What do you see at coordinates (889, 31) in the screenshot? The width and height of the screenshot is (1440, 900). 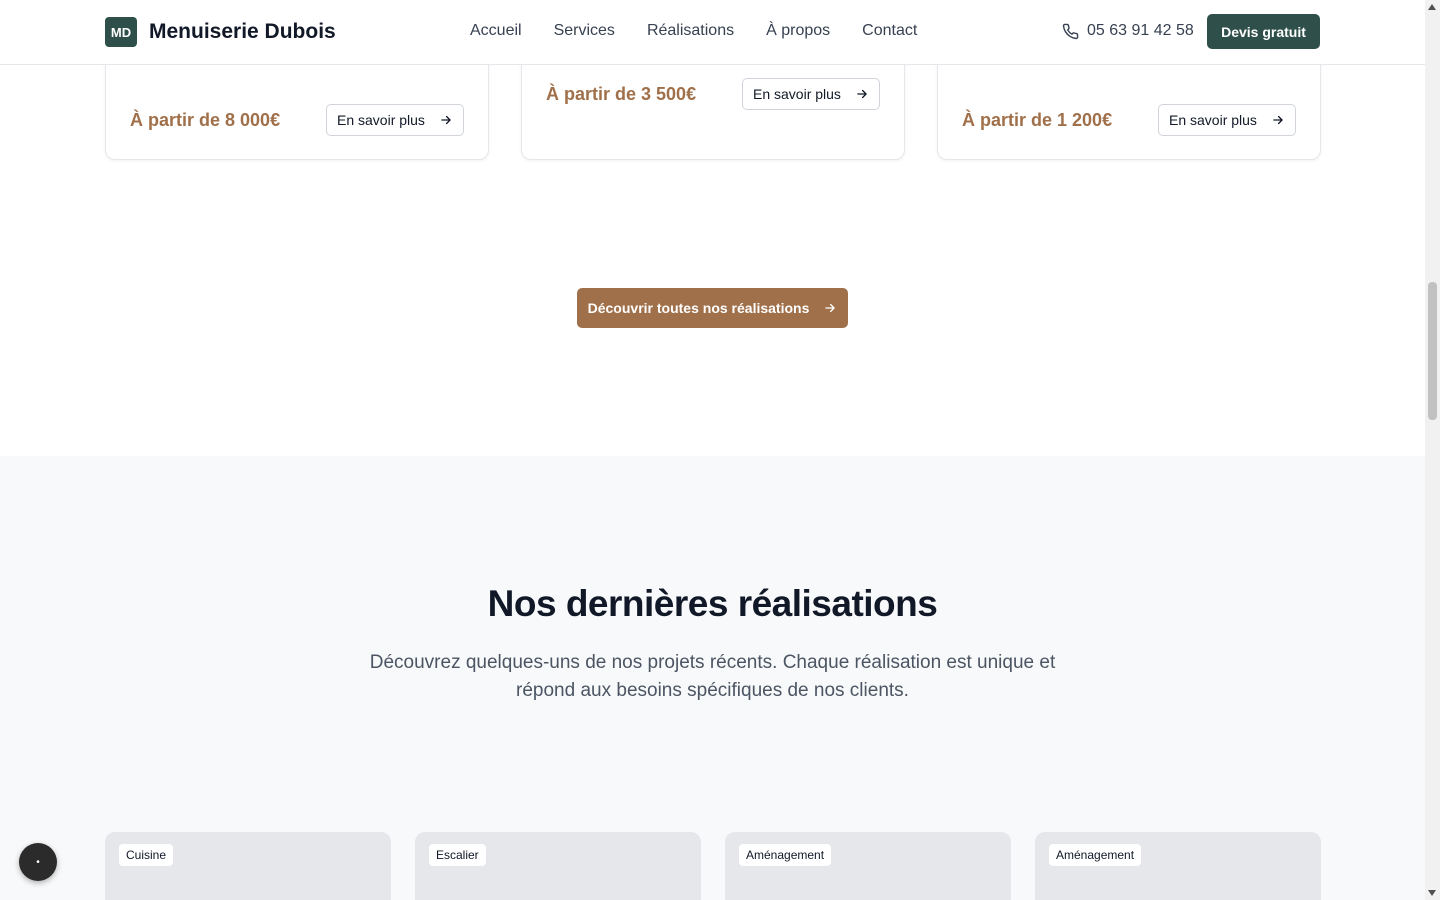 I see `nav-contact: Contact` at bounding box center [889, 31].